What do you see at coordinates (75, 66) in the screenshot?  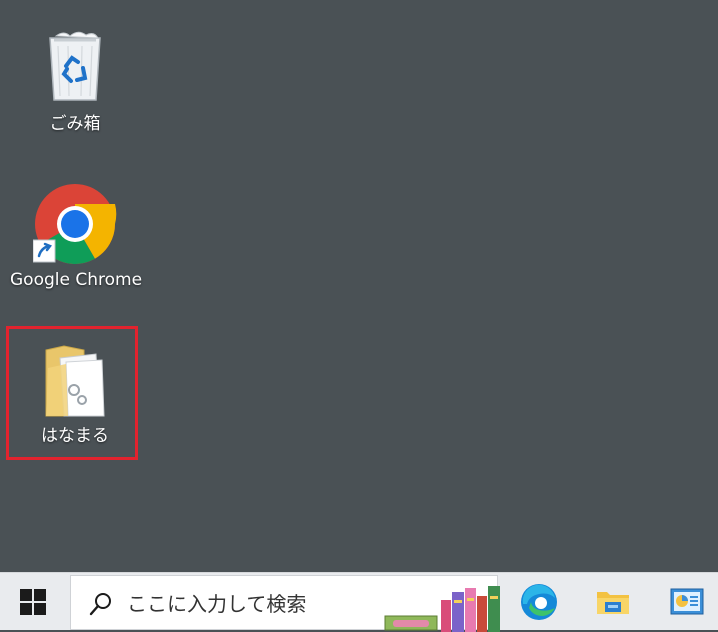 I see `recycle-bin-icon` at bounding box center [75, 66].